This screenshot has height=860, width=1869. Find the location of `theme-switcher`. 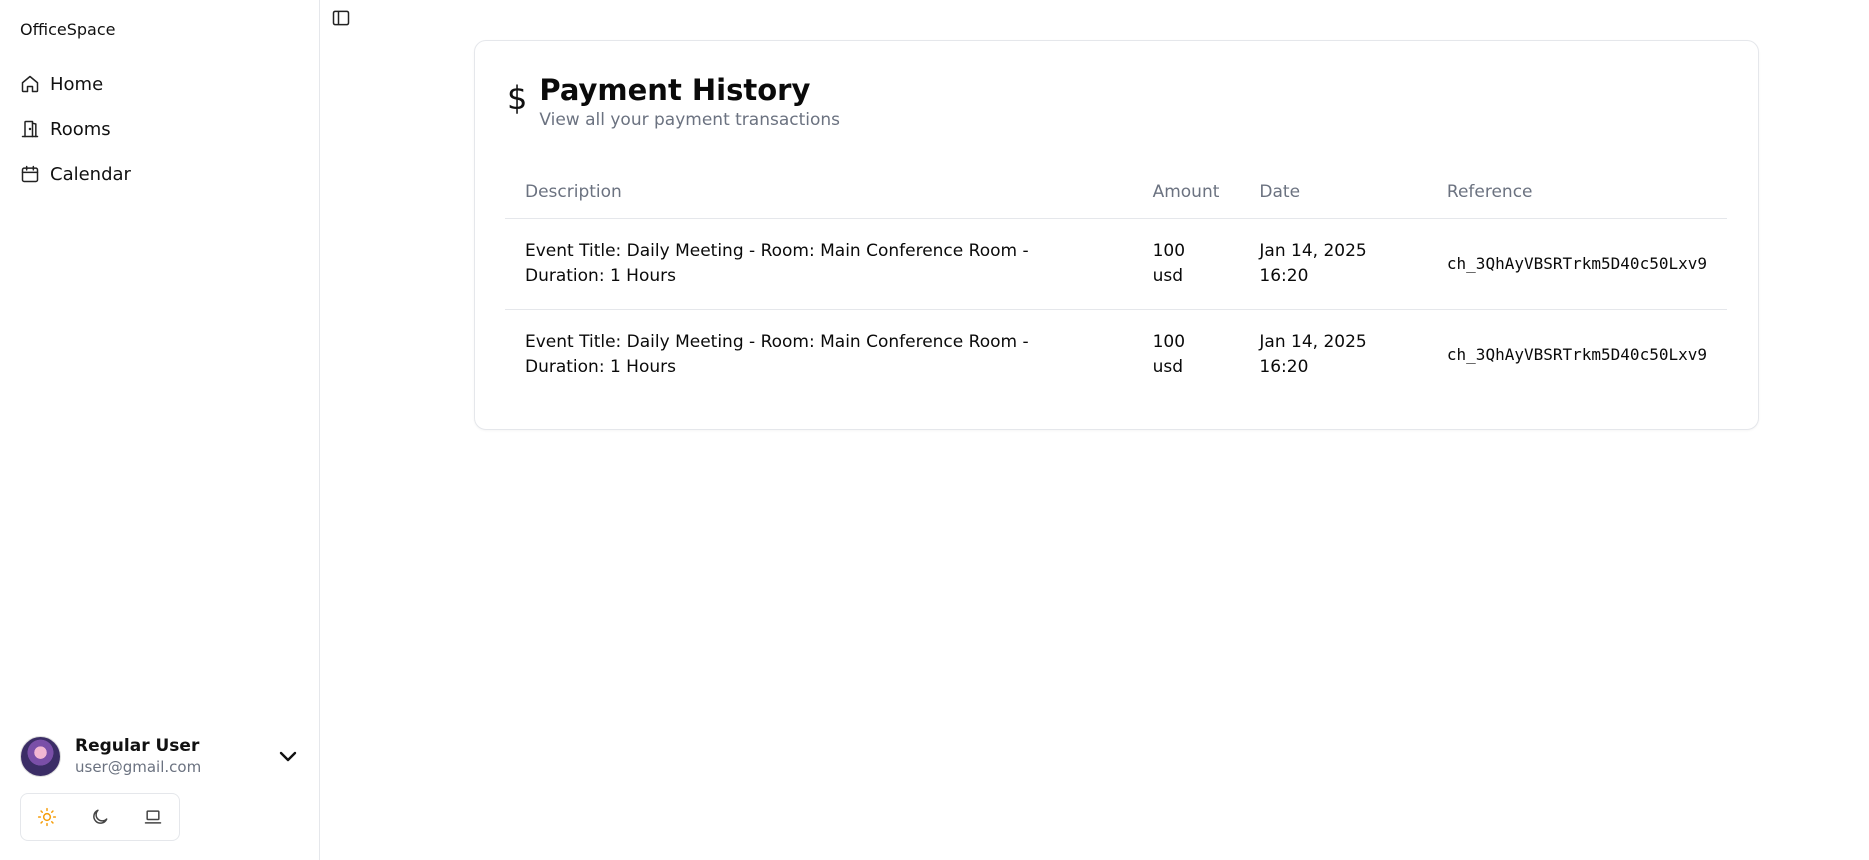

theme-switcher is located at coordinates (100, 817).